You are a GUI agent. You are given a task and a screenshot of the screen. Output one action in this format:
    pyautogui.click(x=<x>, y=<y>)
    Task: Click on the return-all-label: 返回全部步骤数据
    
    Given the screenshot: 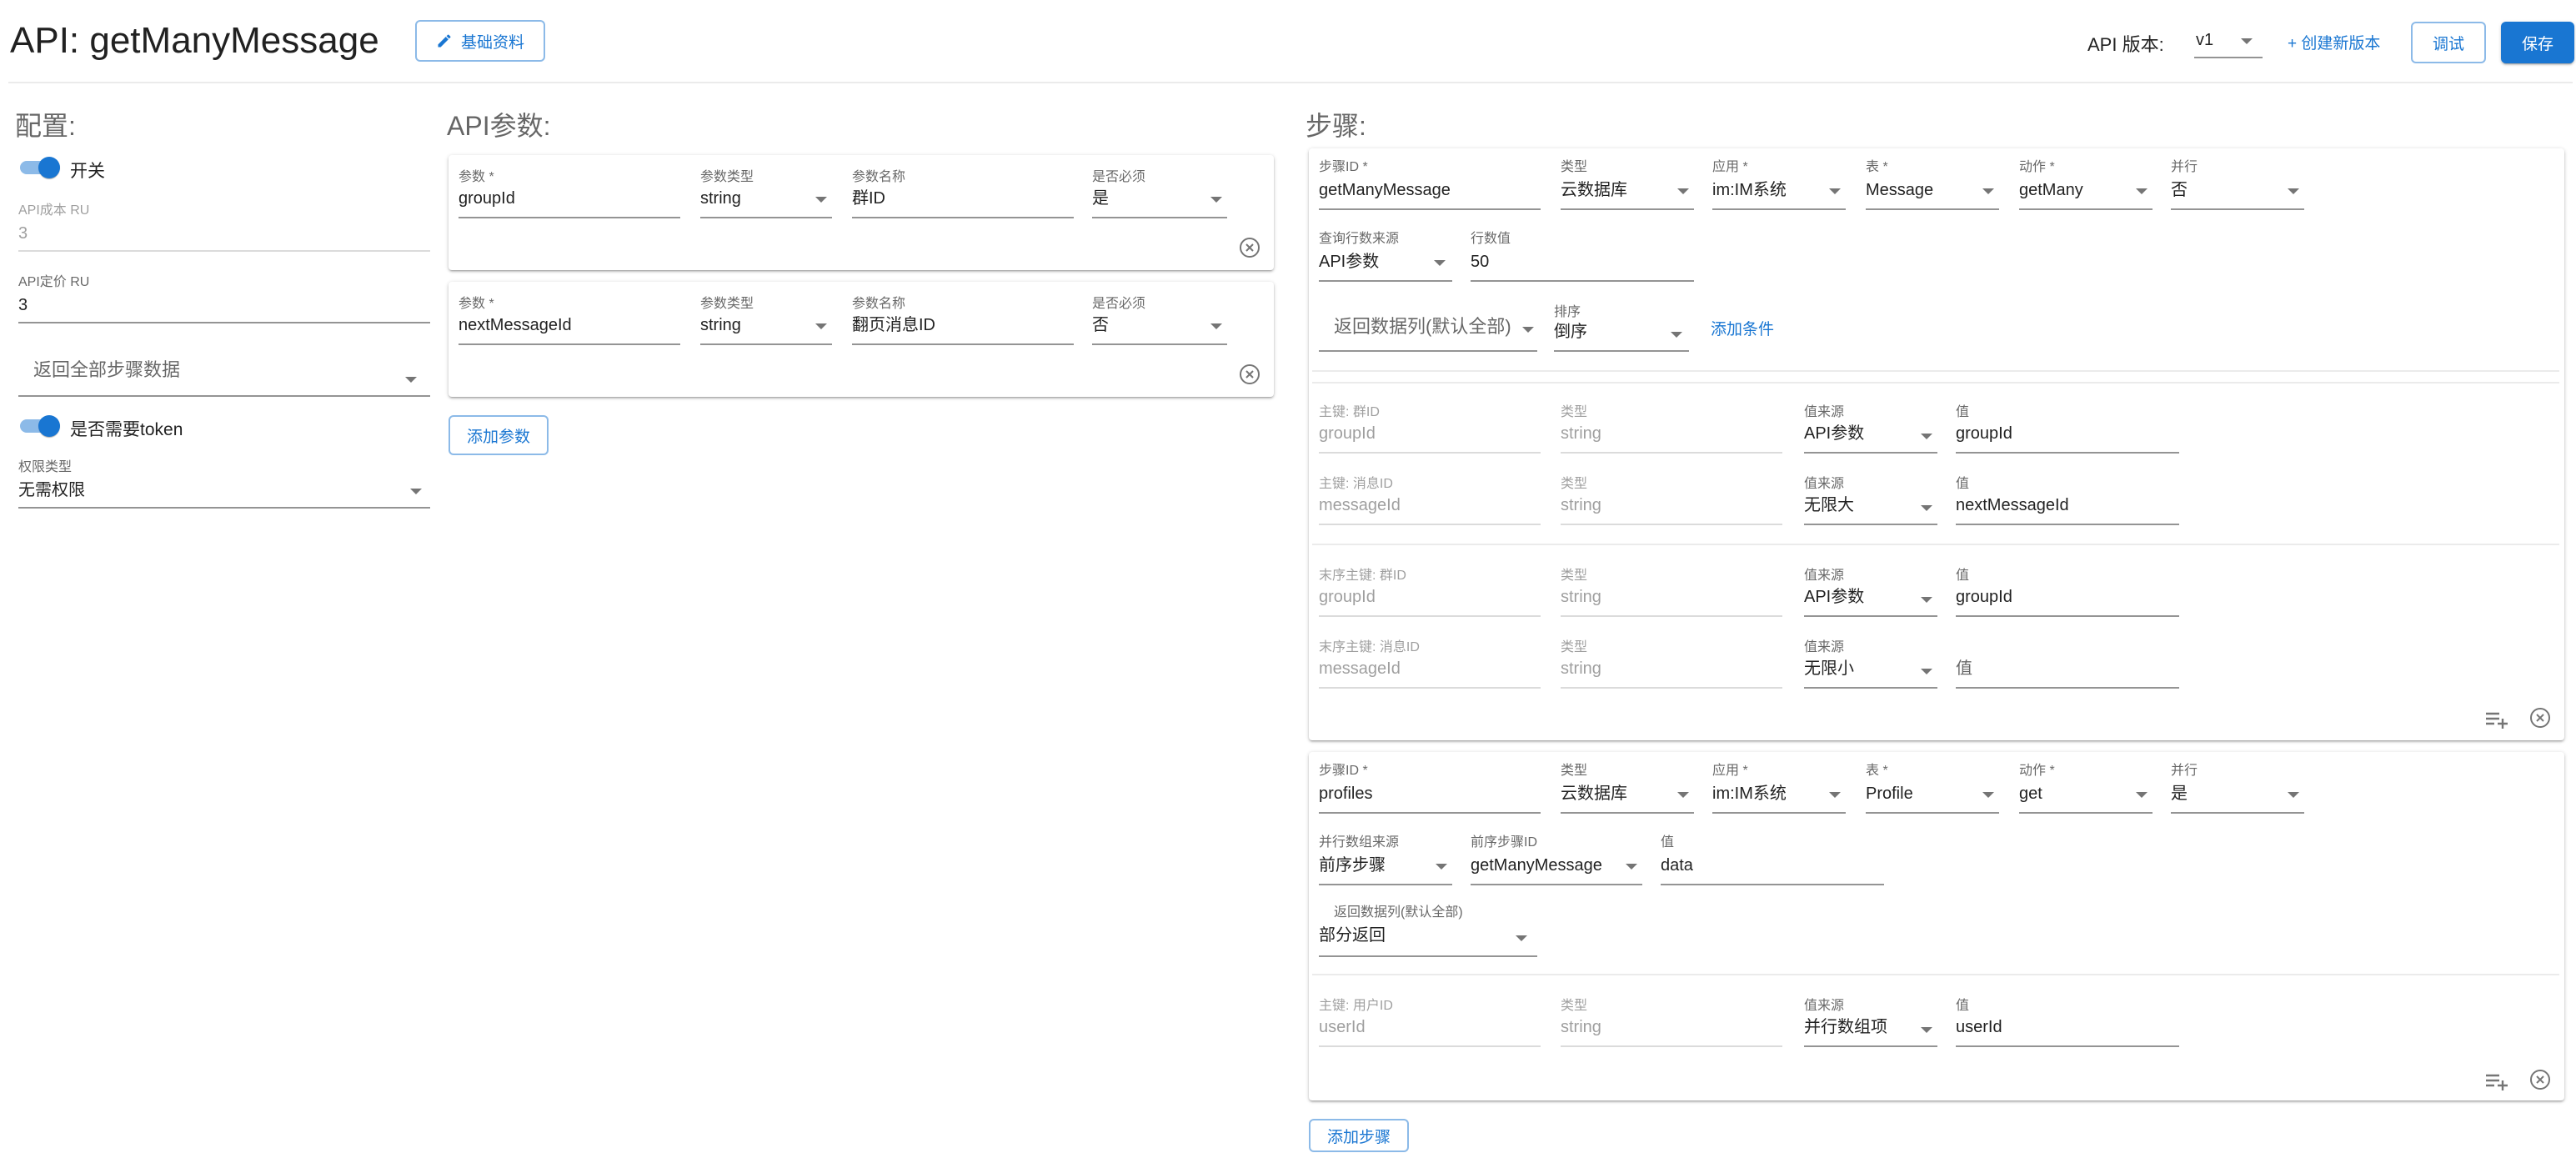 What is the action you would take?
    pyautogui.click(x=107, y=369)
    